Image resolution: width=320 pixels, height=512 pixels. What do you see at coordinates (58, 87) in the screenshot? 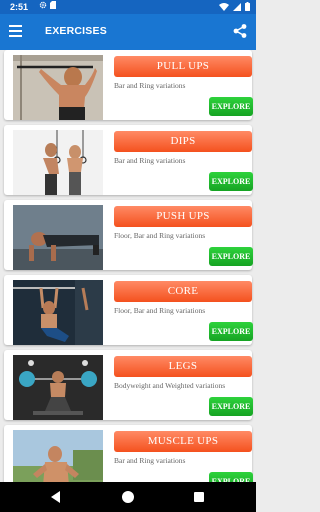
I see `pull-ups-image` at bounding box center [58, 87].